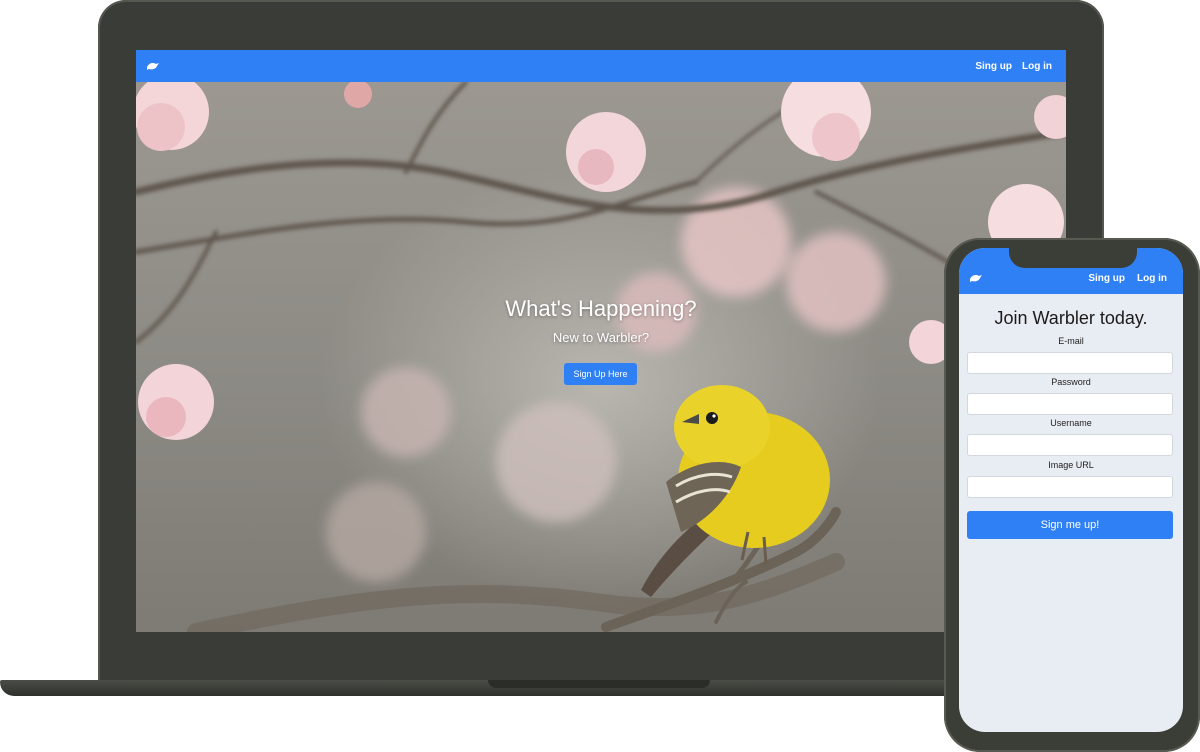 This screenshot has height=752, width=1200. I want to click on hero-subtitle: New to Warbler?, so click(601, 337).